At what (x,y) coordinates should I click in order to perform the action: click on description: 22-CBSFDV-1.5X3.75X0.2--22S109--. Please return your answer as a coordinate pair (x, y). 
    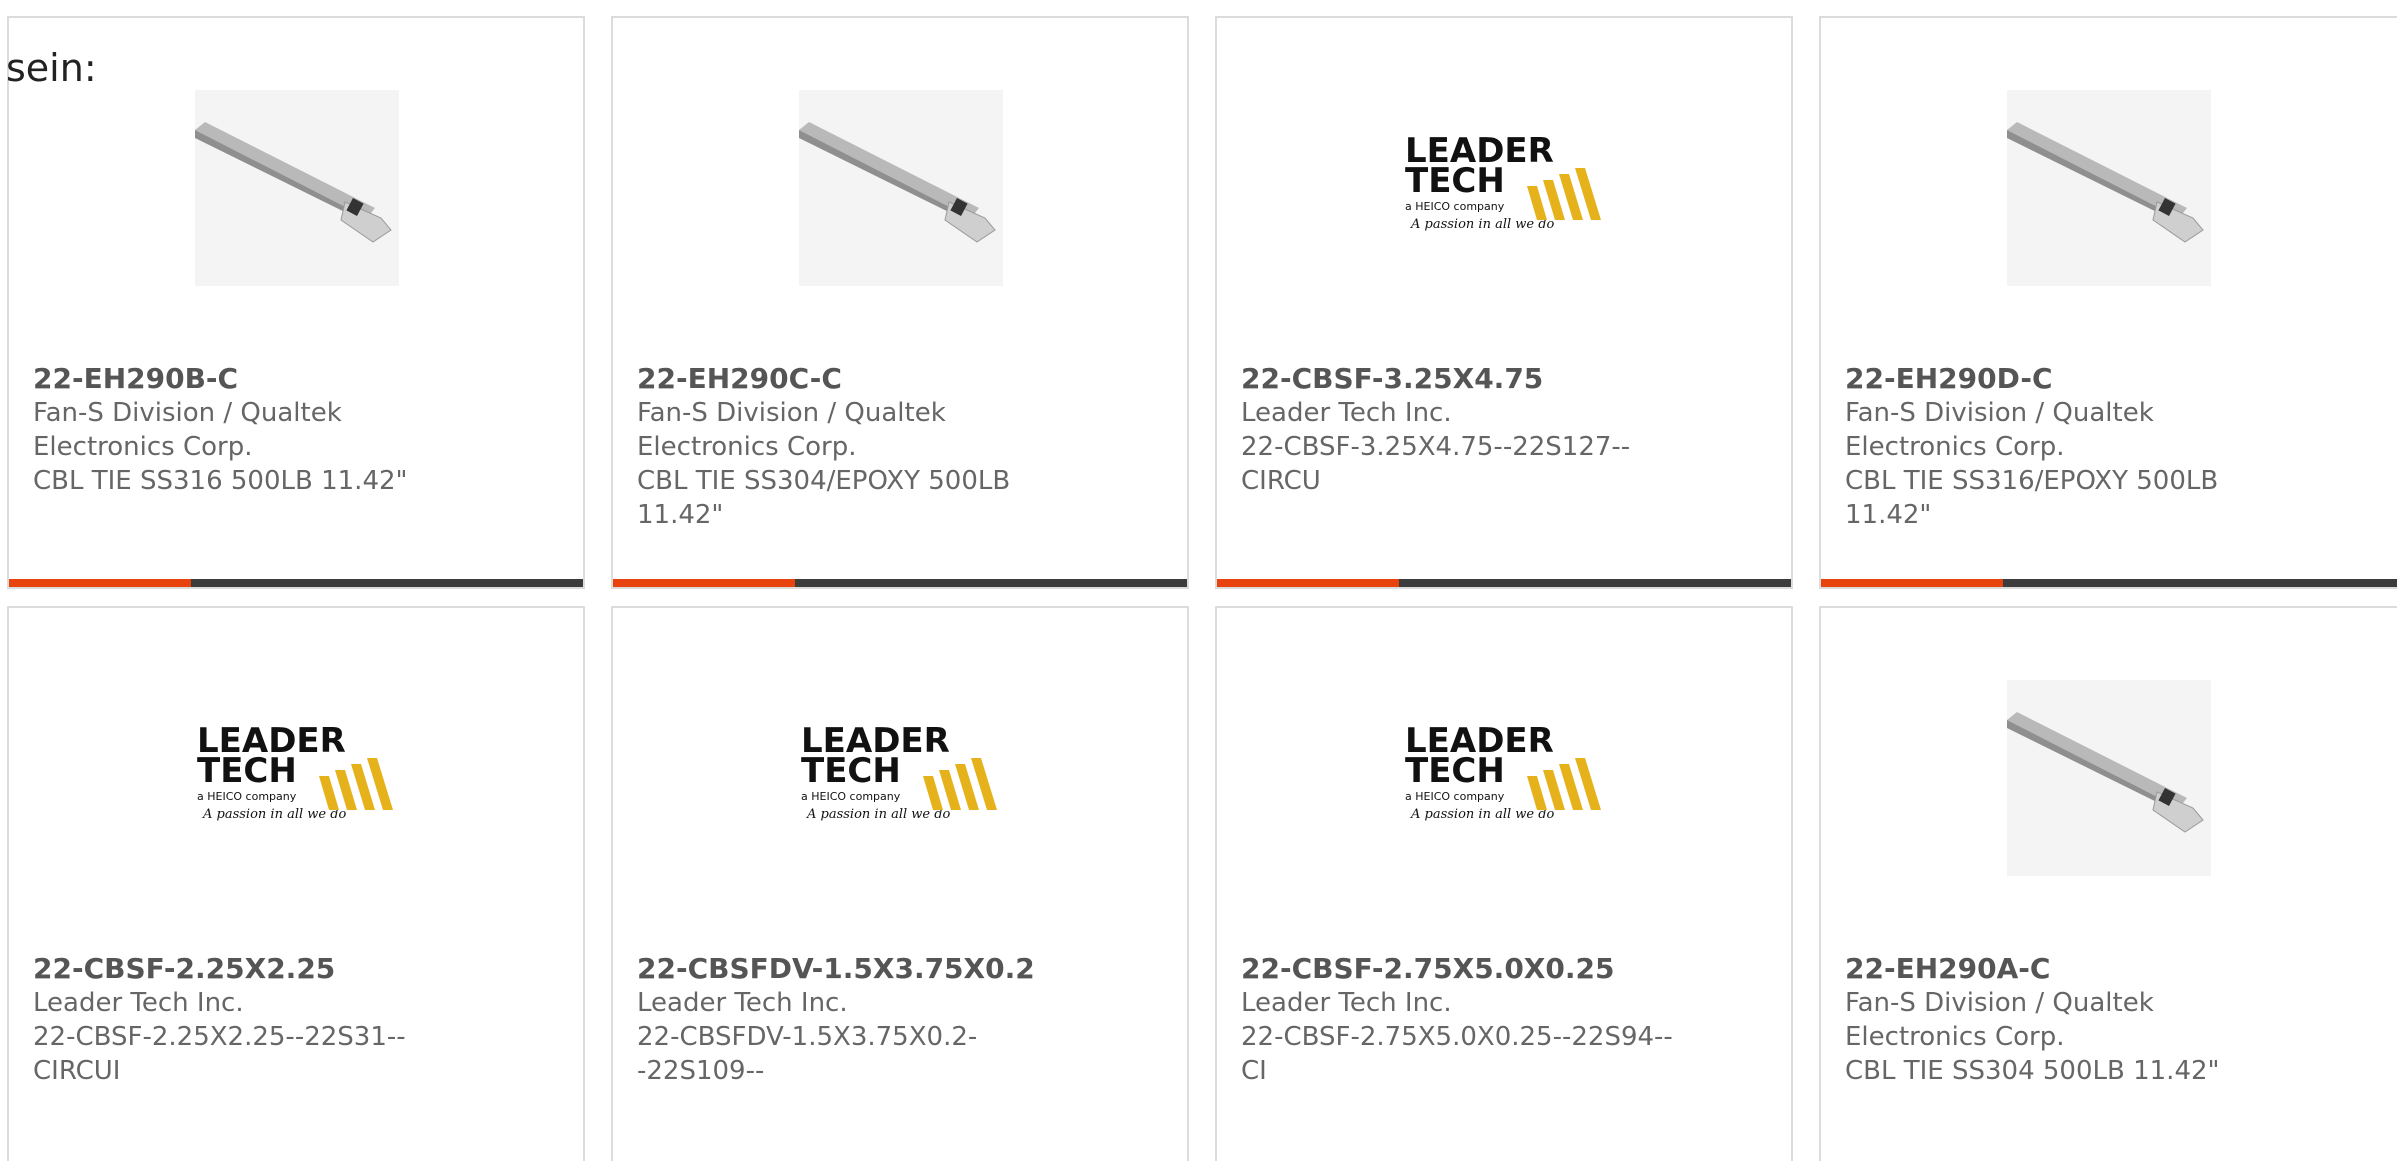
    Looking at the image, I should click on (807, 1054).